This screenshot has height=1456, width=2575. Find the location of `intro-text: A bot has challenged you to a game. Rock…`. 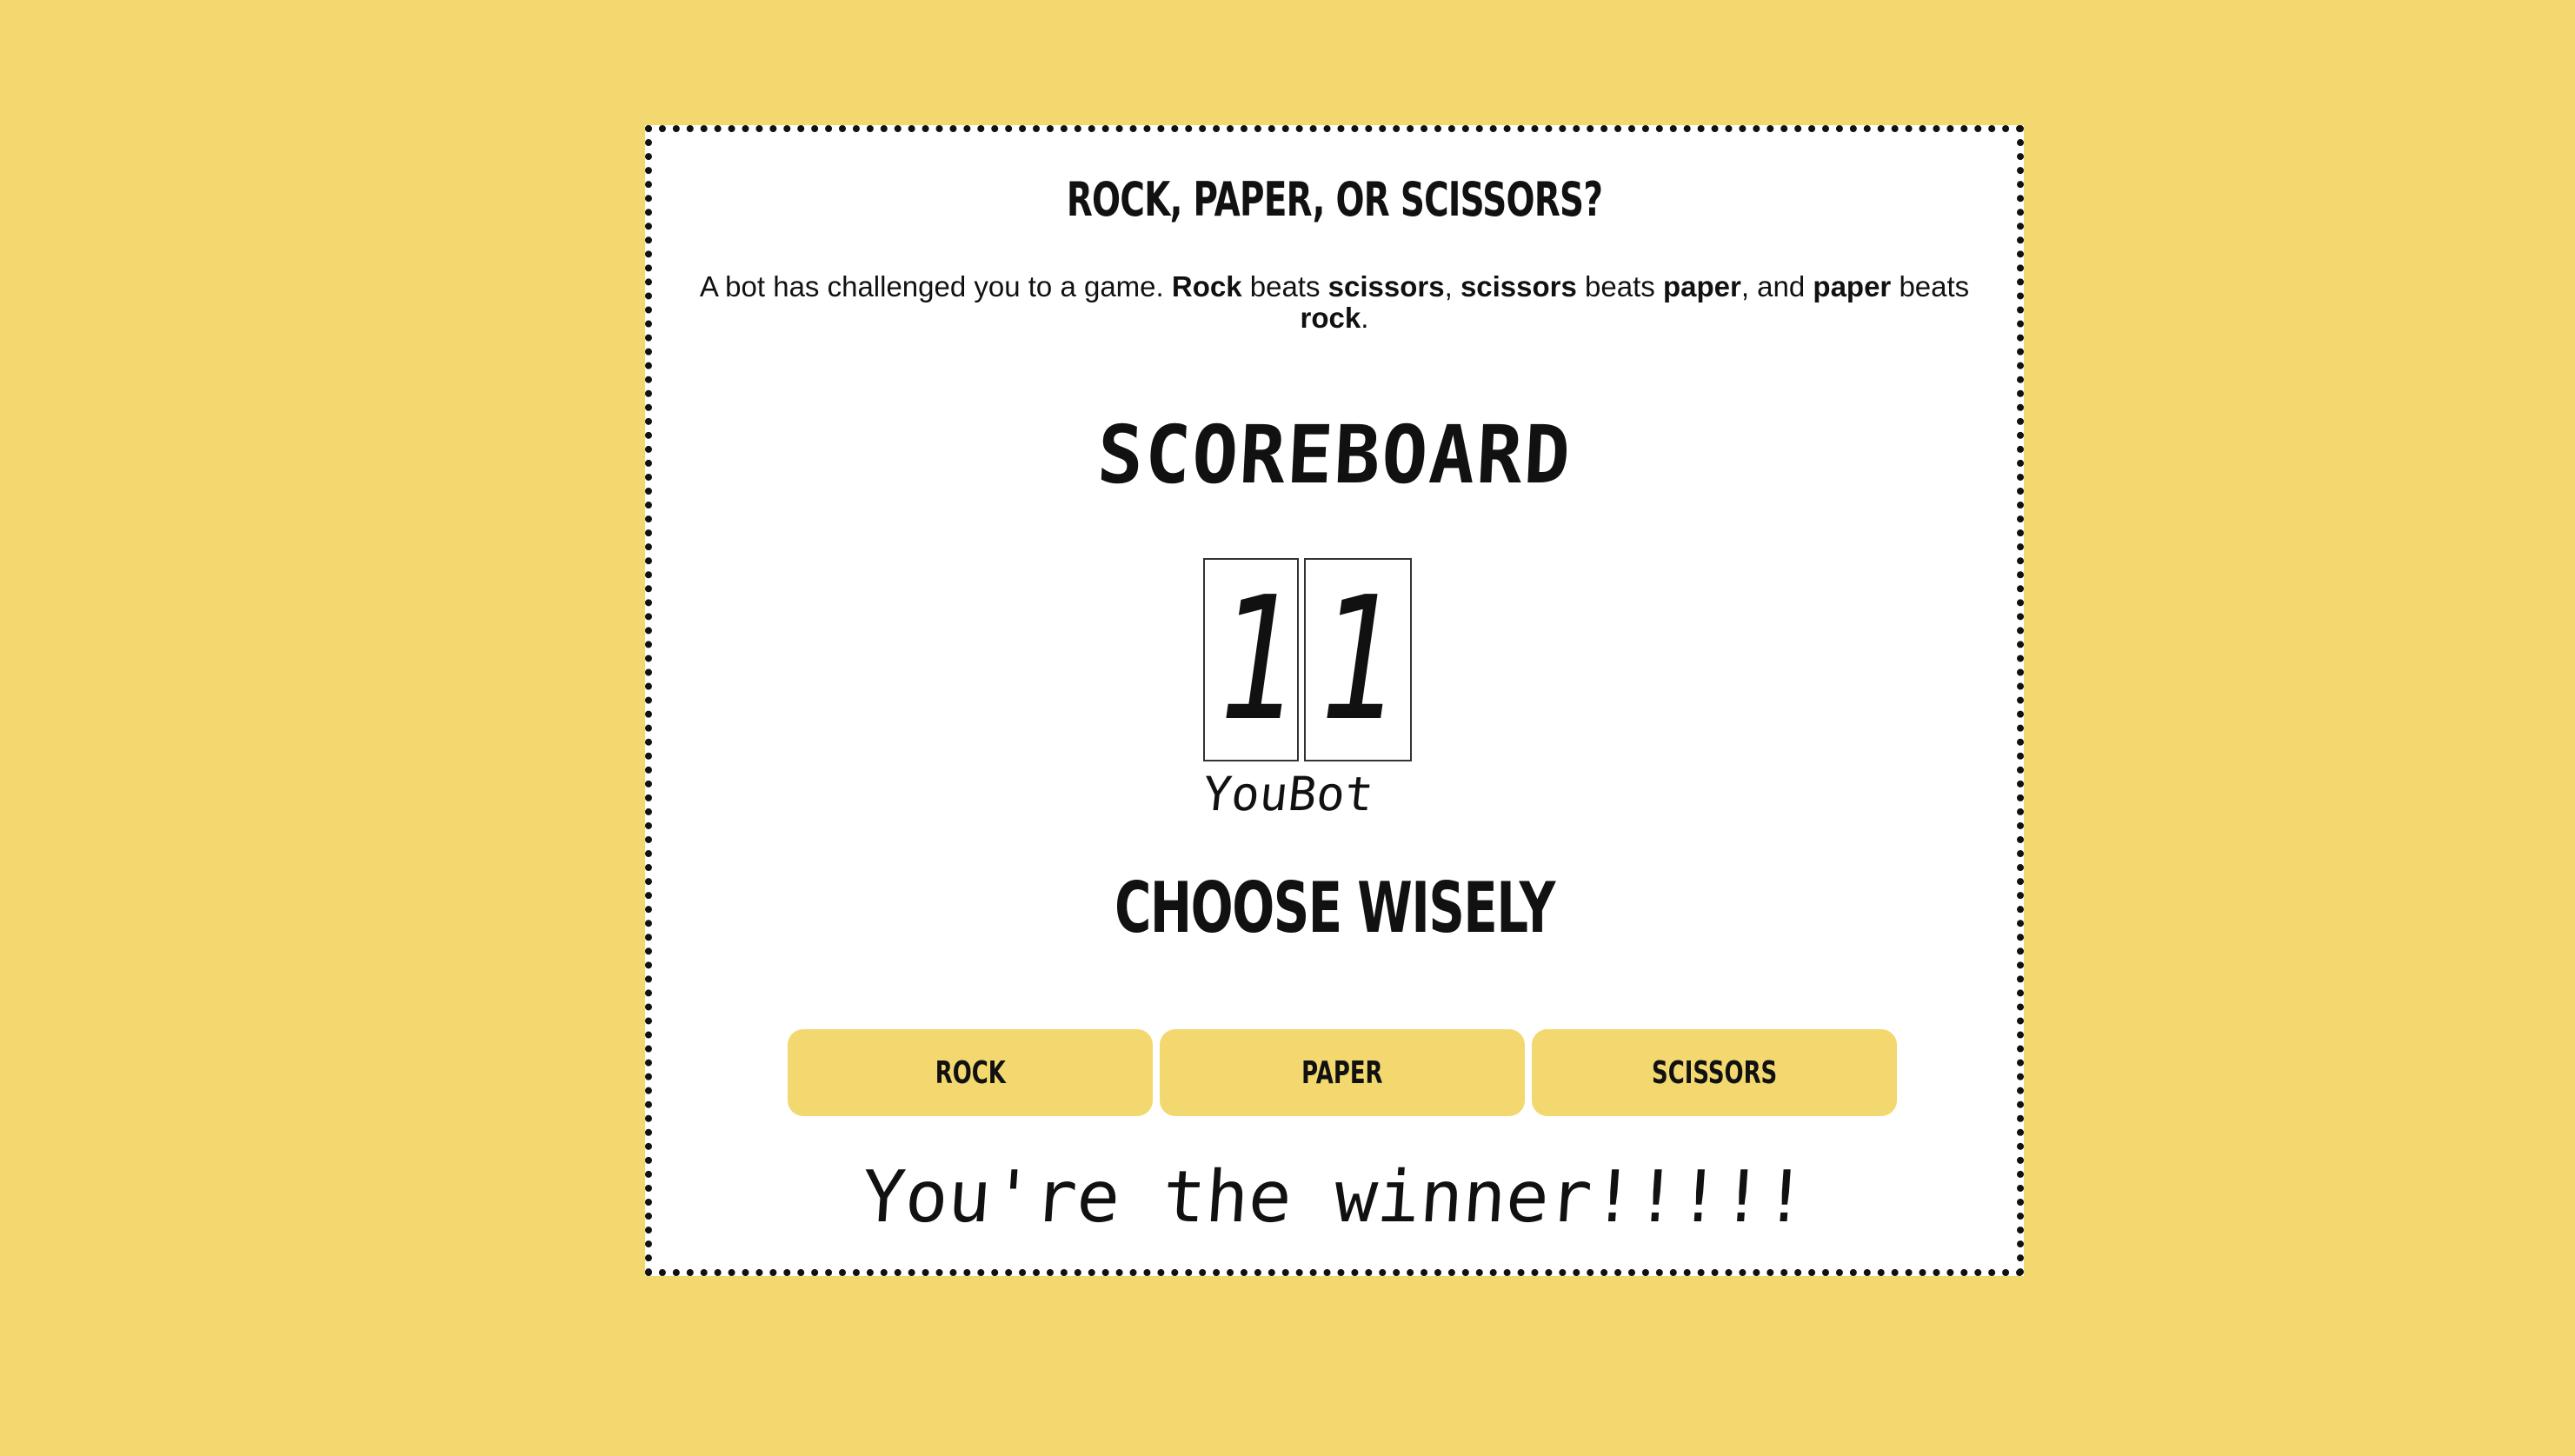

intro-text: A bot has challenged you to a game. Rock… is located at coordinates (1334, 302).